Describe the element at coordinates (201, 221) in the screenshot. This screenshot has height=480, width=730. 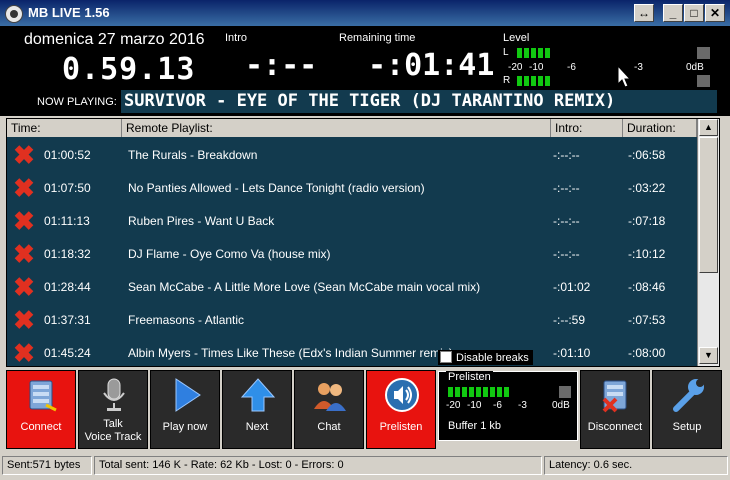
I see `row-title: Ruben Pires - Want U Back` at that location.